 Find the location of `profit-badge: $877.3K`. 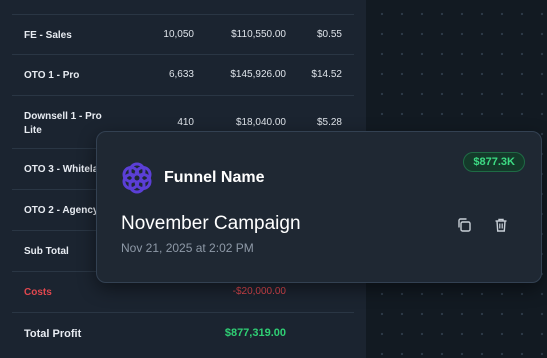

profit-badge: $877.3K is located at coordinates (494, 162).